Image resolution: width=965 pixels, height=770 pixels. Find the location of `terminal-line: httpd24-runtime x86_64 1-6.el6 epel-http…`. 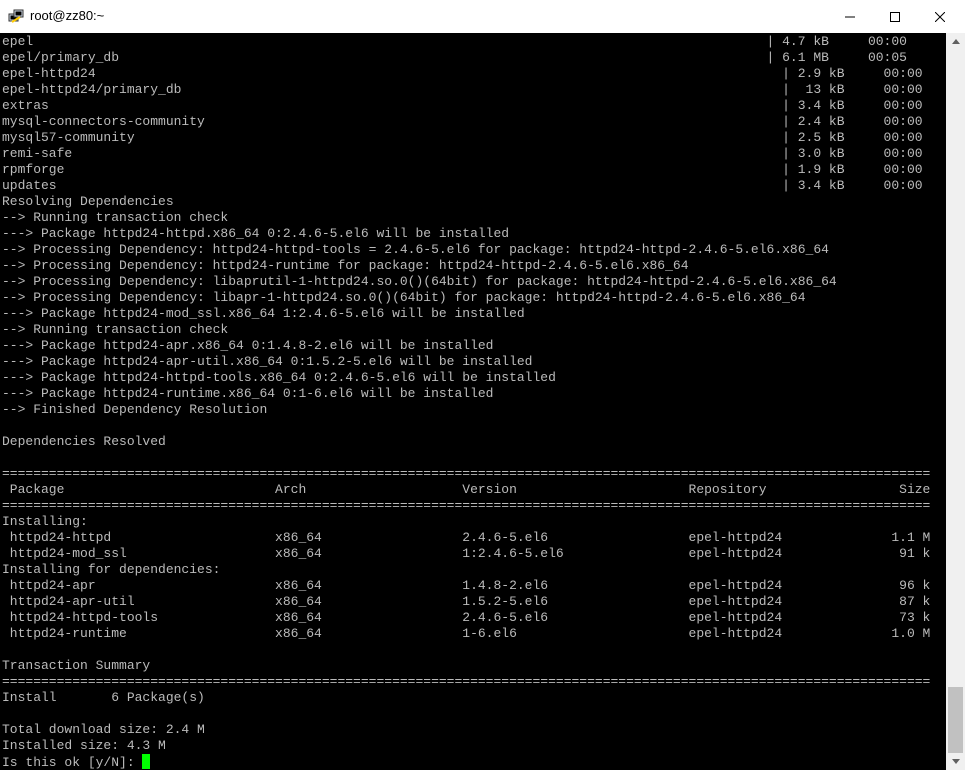

terminal-line: httpd24-runtime x86_64 1-6.el6 epel-http… is located at coordinates (466, 634).